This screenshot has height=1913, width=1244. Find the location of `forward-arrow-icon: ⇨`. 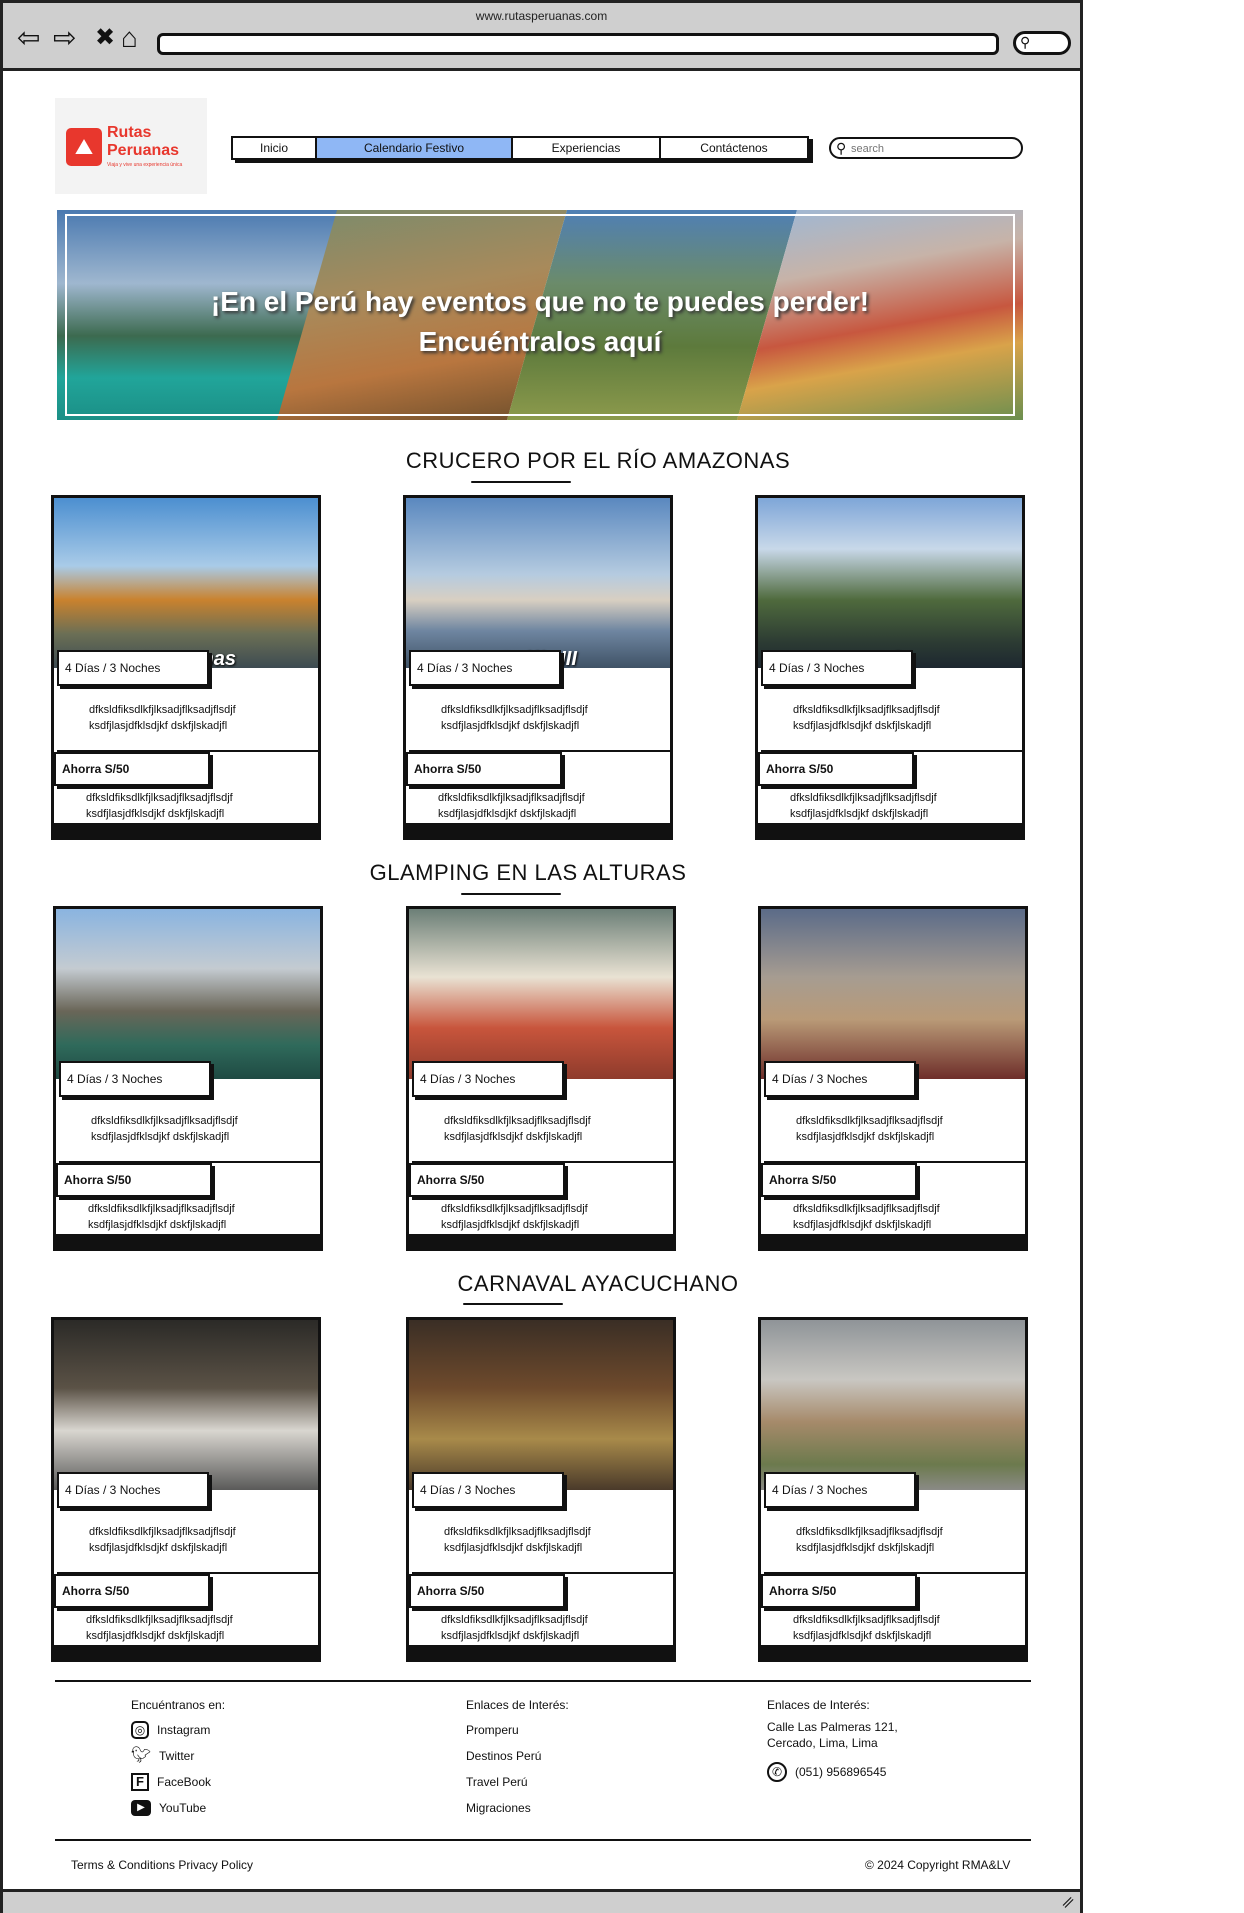

forward-arrow-icon: ⇨ is located at coordinates (64, 38).